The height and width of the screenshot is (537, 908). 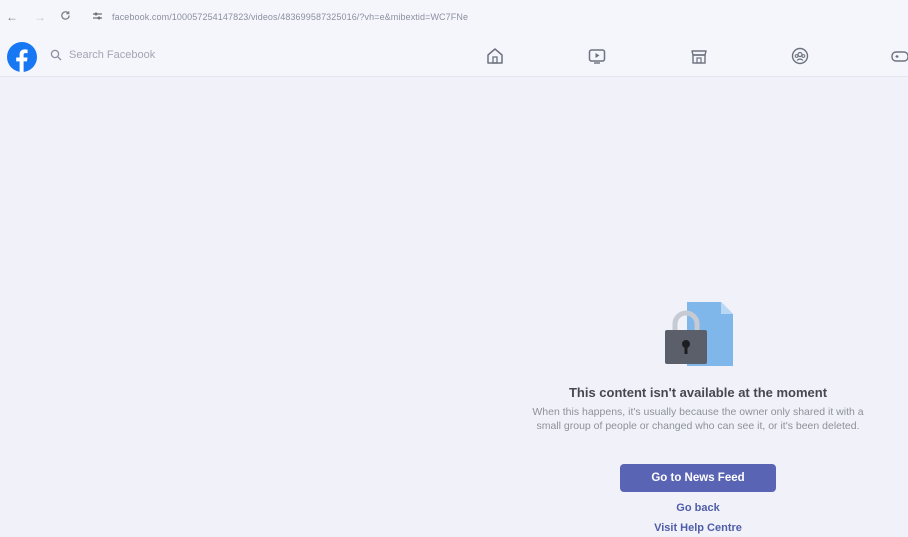 What do you see at coordinates (454, 56) in the screenshot?
I see `facebook-header: Search Facebook` at bounding box center [454, 56].